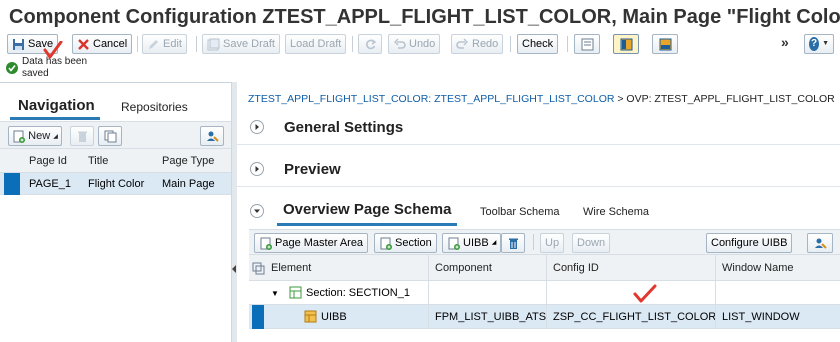 Image resolution: width=840 pixels, height=342 pixels. What do you see at coordinates (431, 99) in the screenshot?
I see `breadcrumb-link: ZTEST_APPL_FLIGHT_LIST_COLOR` at bounding box center [431, 99].